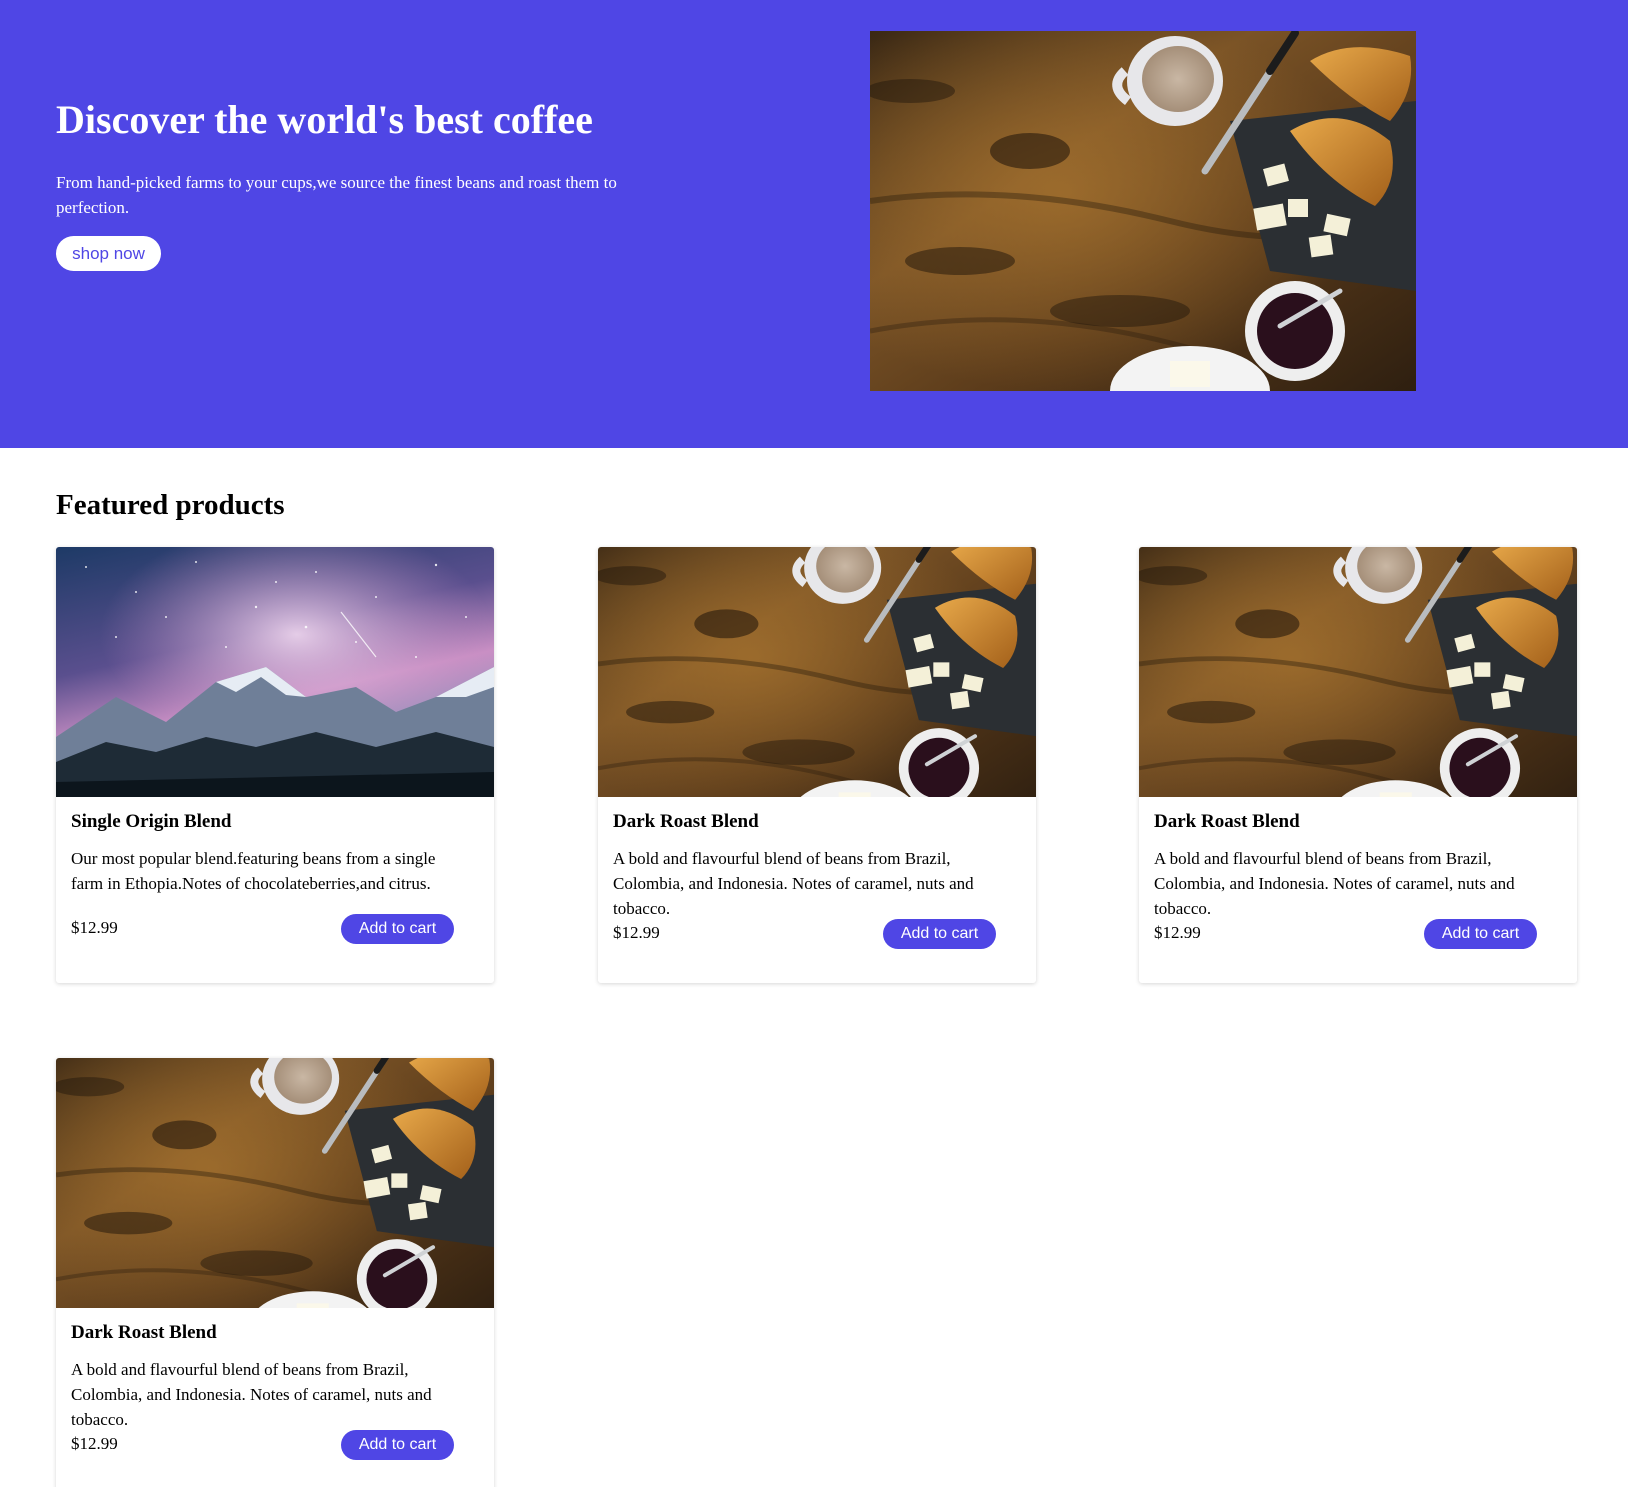 This screenshot has height=1487, width=1628. What do you see at coordinates (1143, 211) in the screenshot?
I see `hero-image` at bounding box center [1143, 211].